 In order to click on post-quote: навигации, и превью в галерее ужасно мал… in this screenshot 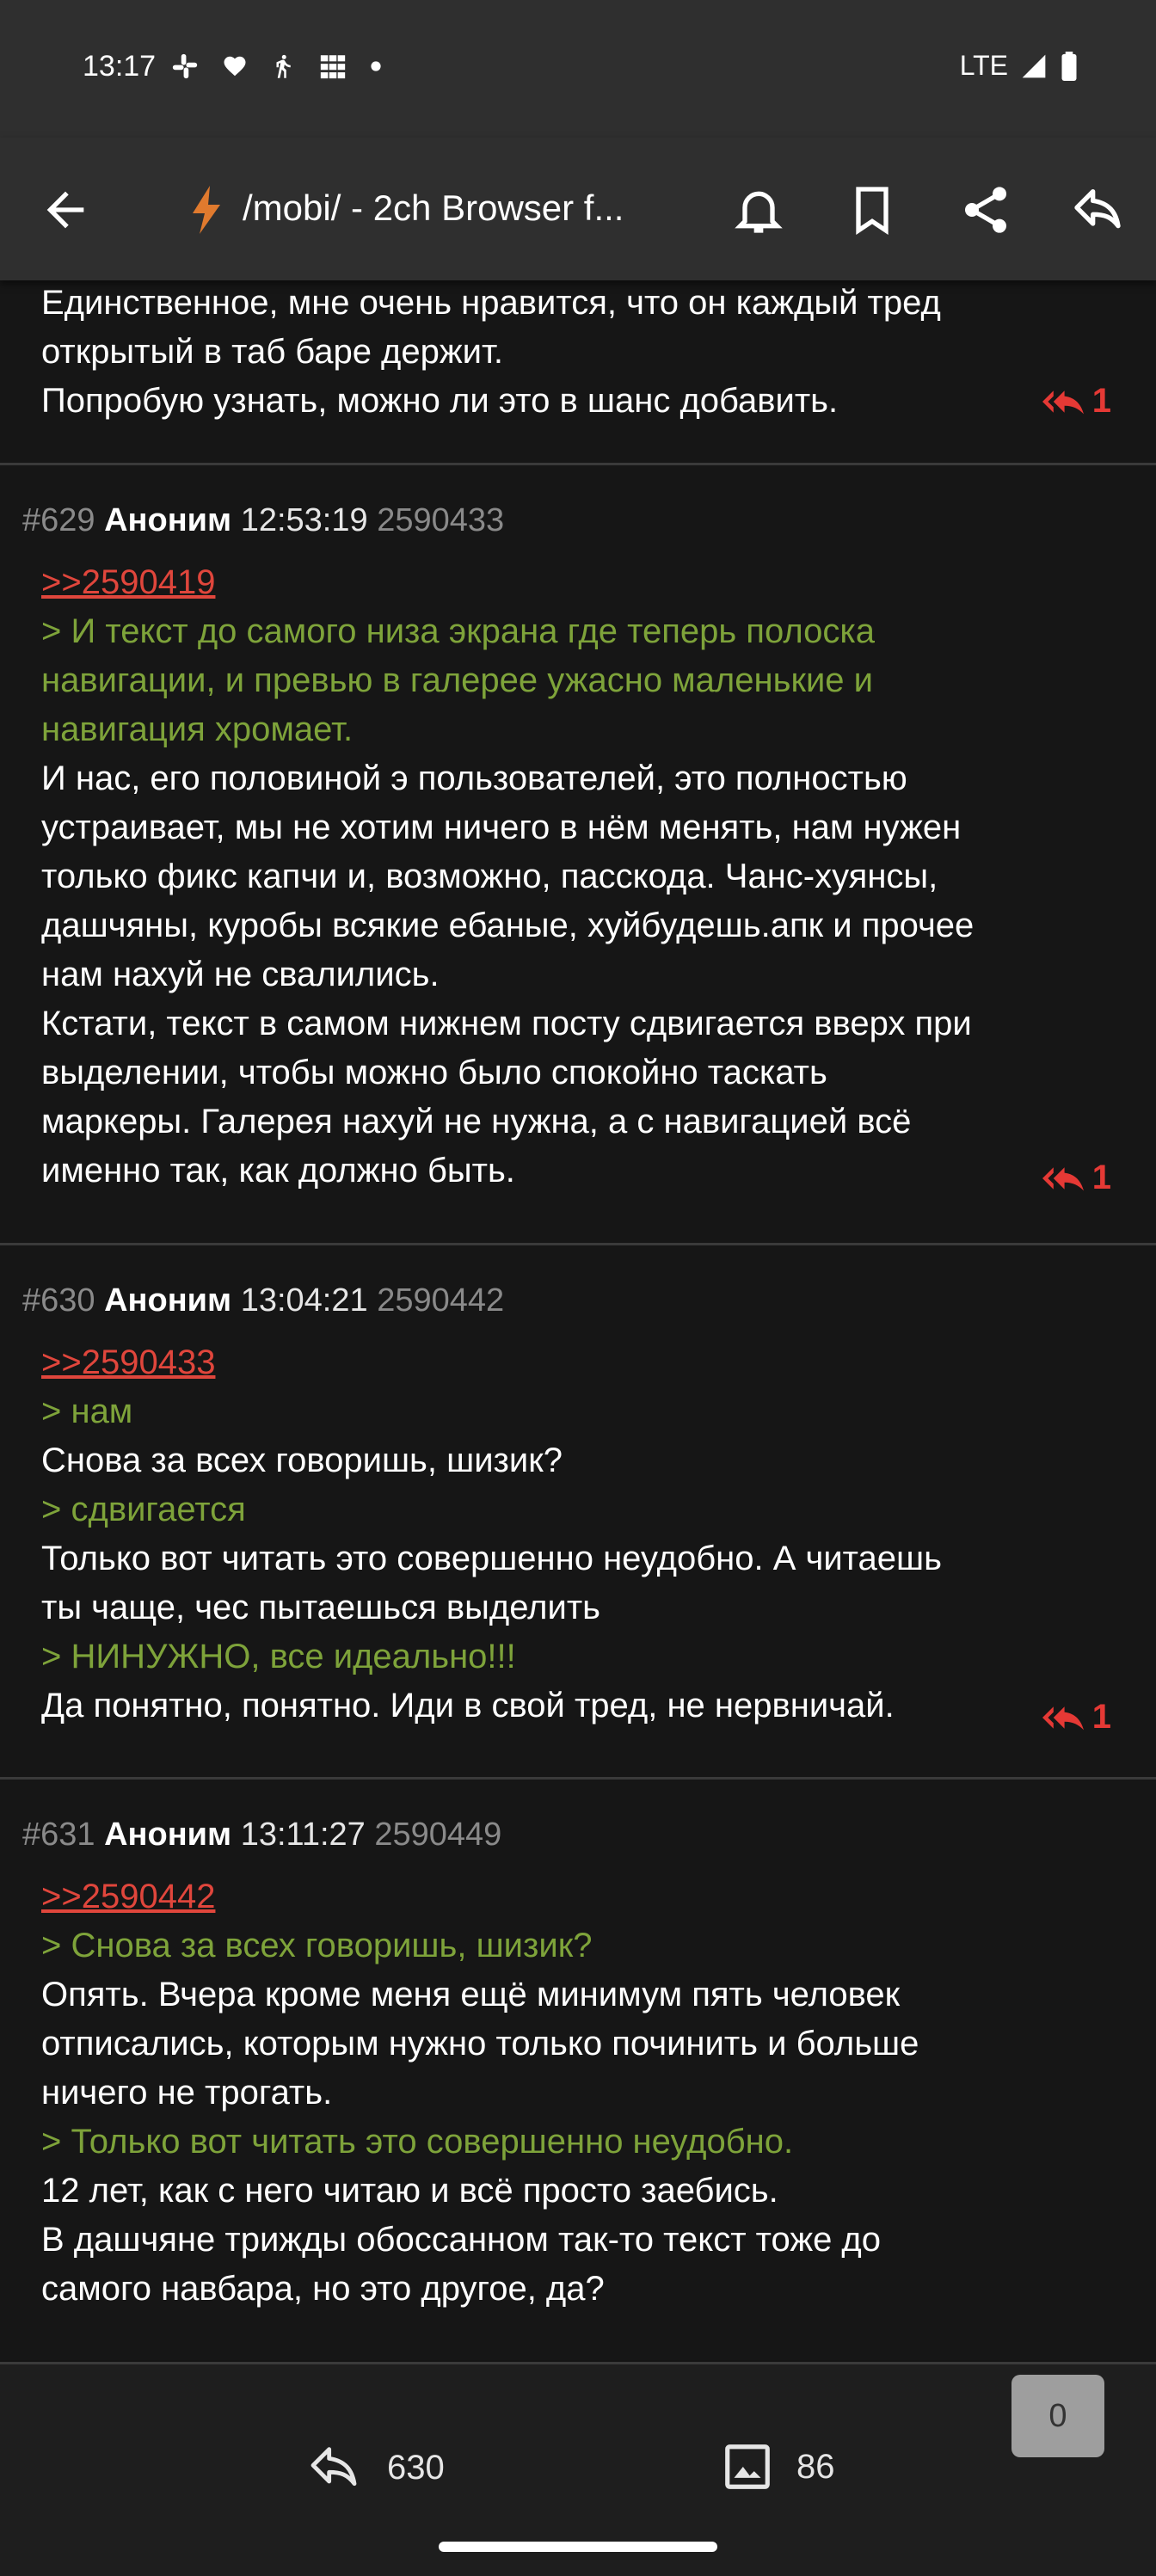, I will do `click(457, 680)`.